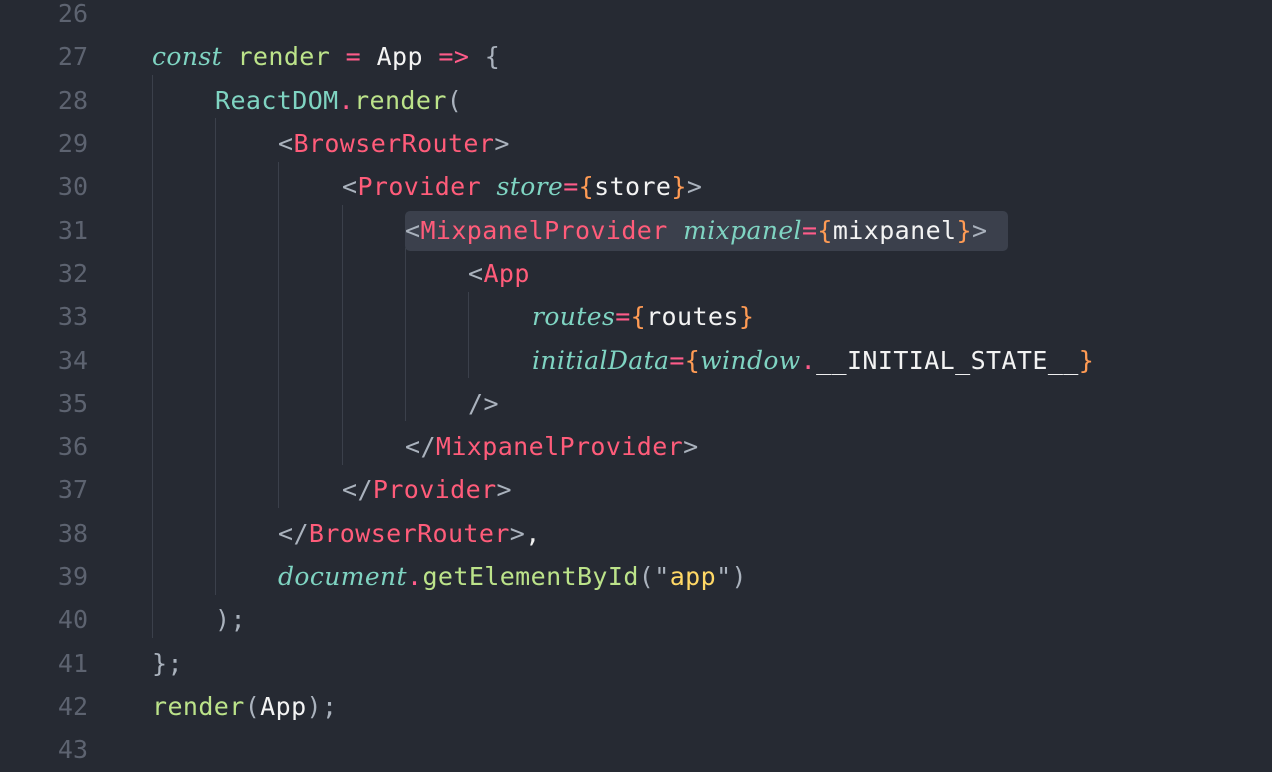  What do you see at coordinates (277, 100) in the screenshot?
I see `token-obj: ReactDOM` at bounding box center [277, 100].